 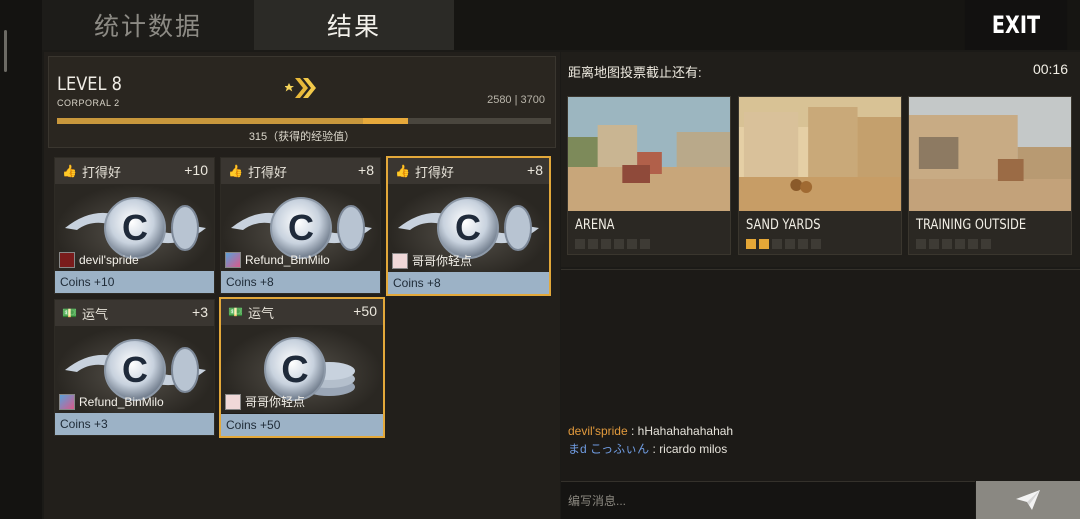 What do you see at coordinates (302, 425) in the screenshot?
I see `card-coins: Coins +50` at bounding box center [302, 425].